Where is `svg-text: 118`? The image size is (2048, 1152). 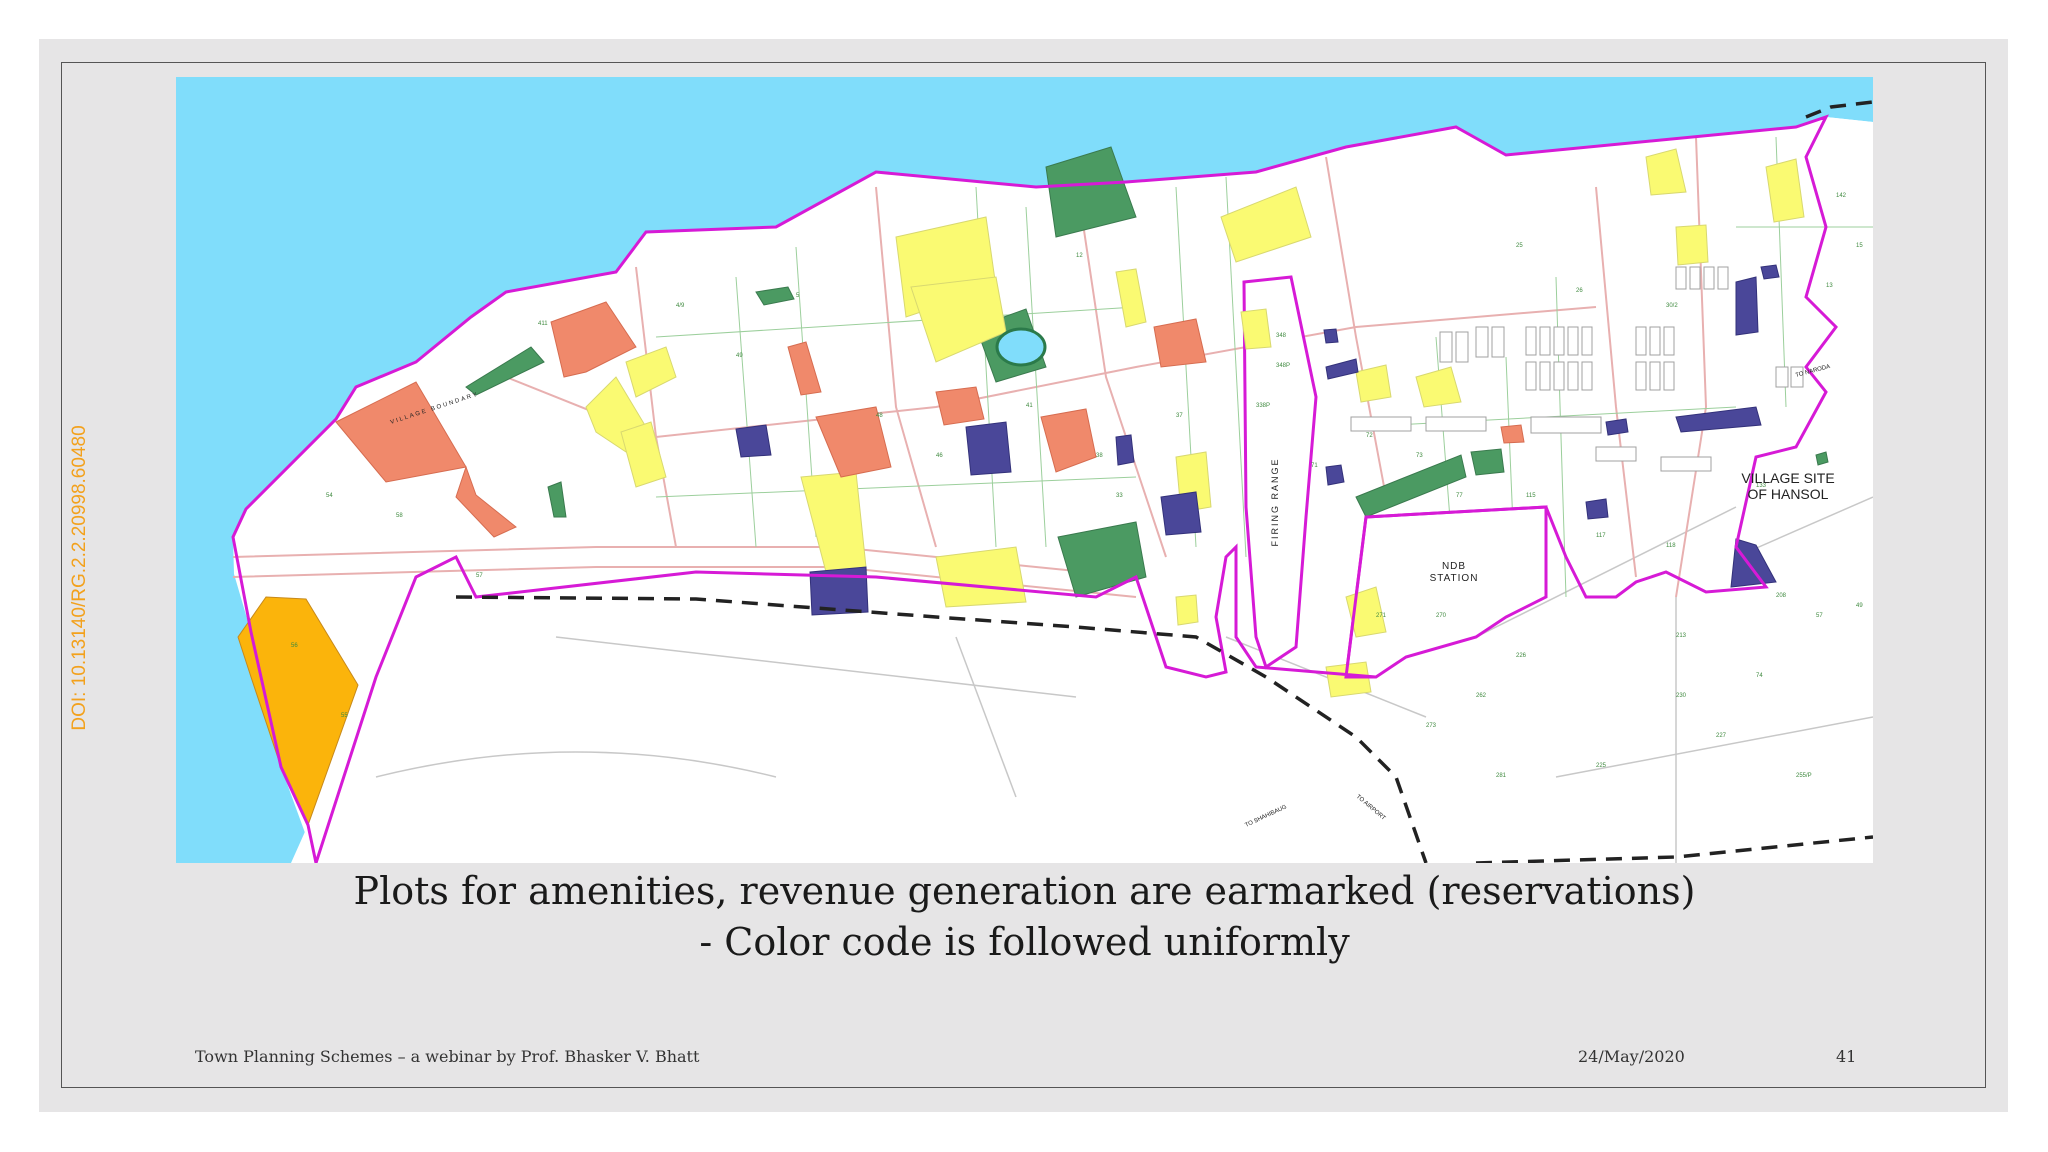
svg-text: 118 is located at coordinates (1671, 546).